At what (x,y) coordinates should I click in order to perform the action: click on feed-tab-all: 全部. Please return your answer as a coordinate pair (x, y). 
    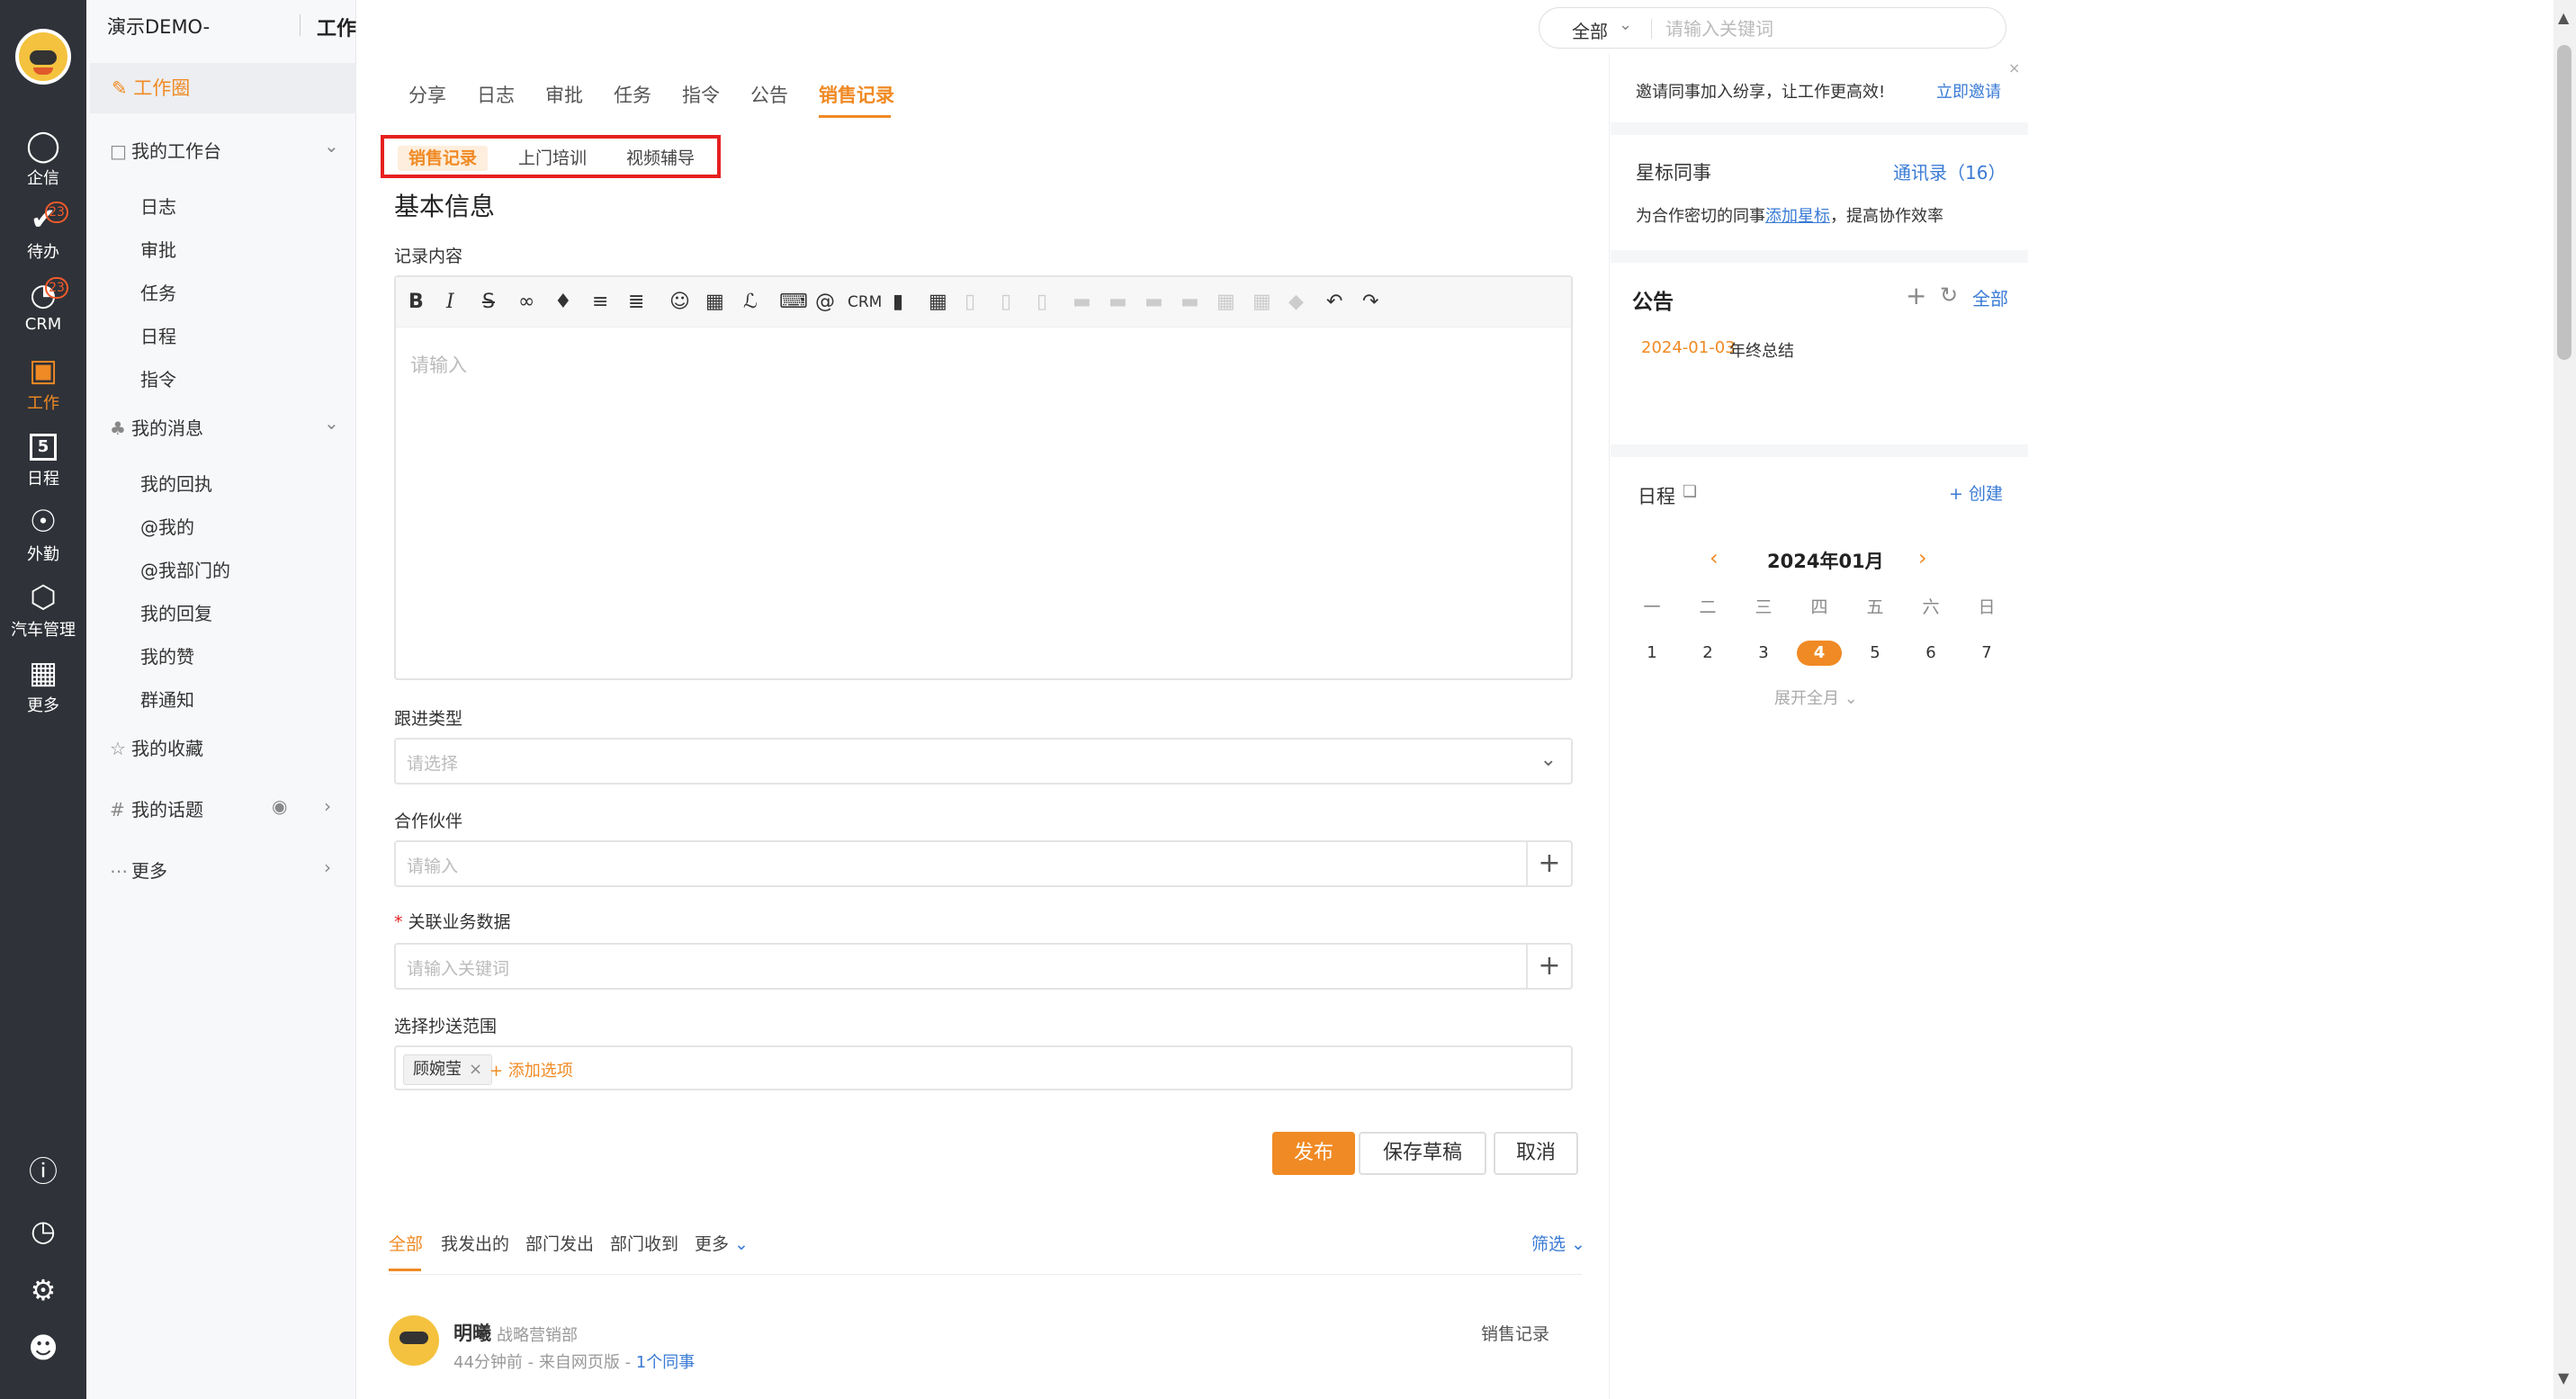
    Looking at the image, I should click on (406, 1243).